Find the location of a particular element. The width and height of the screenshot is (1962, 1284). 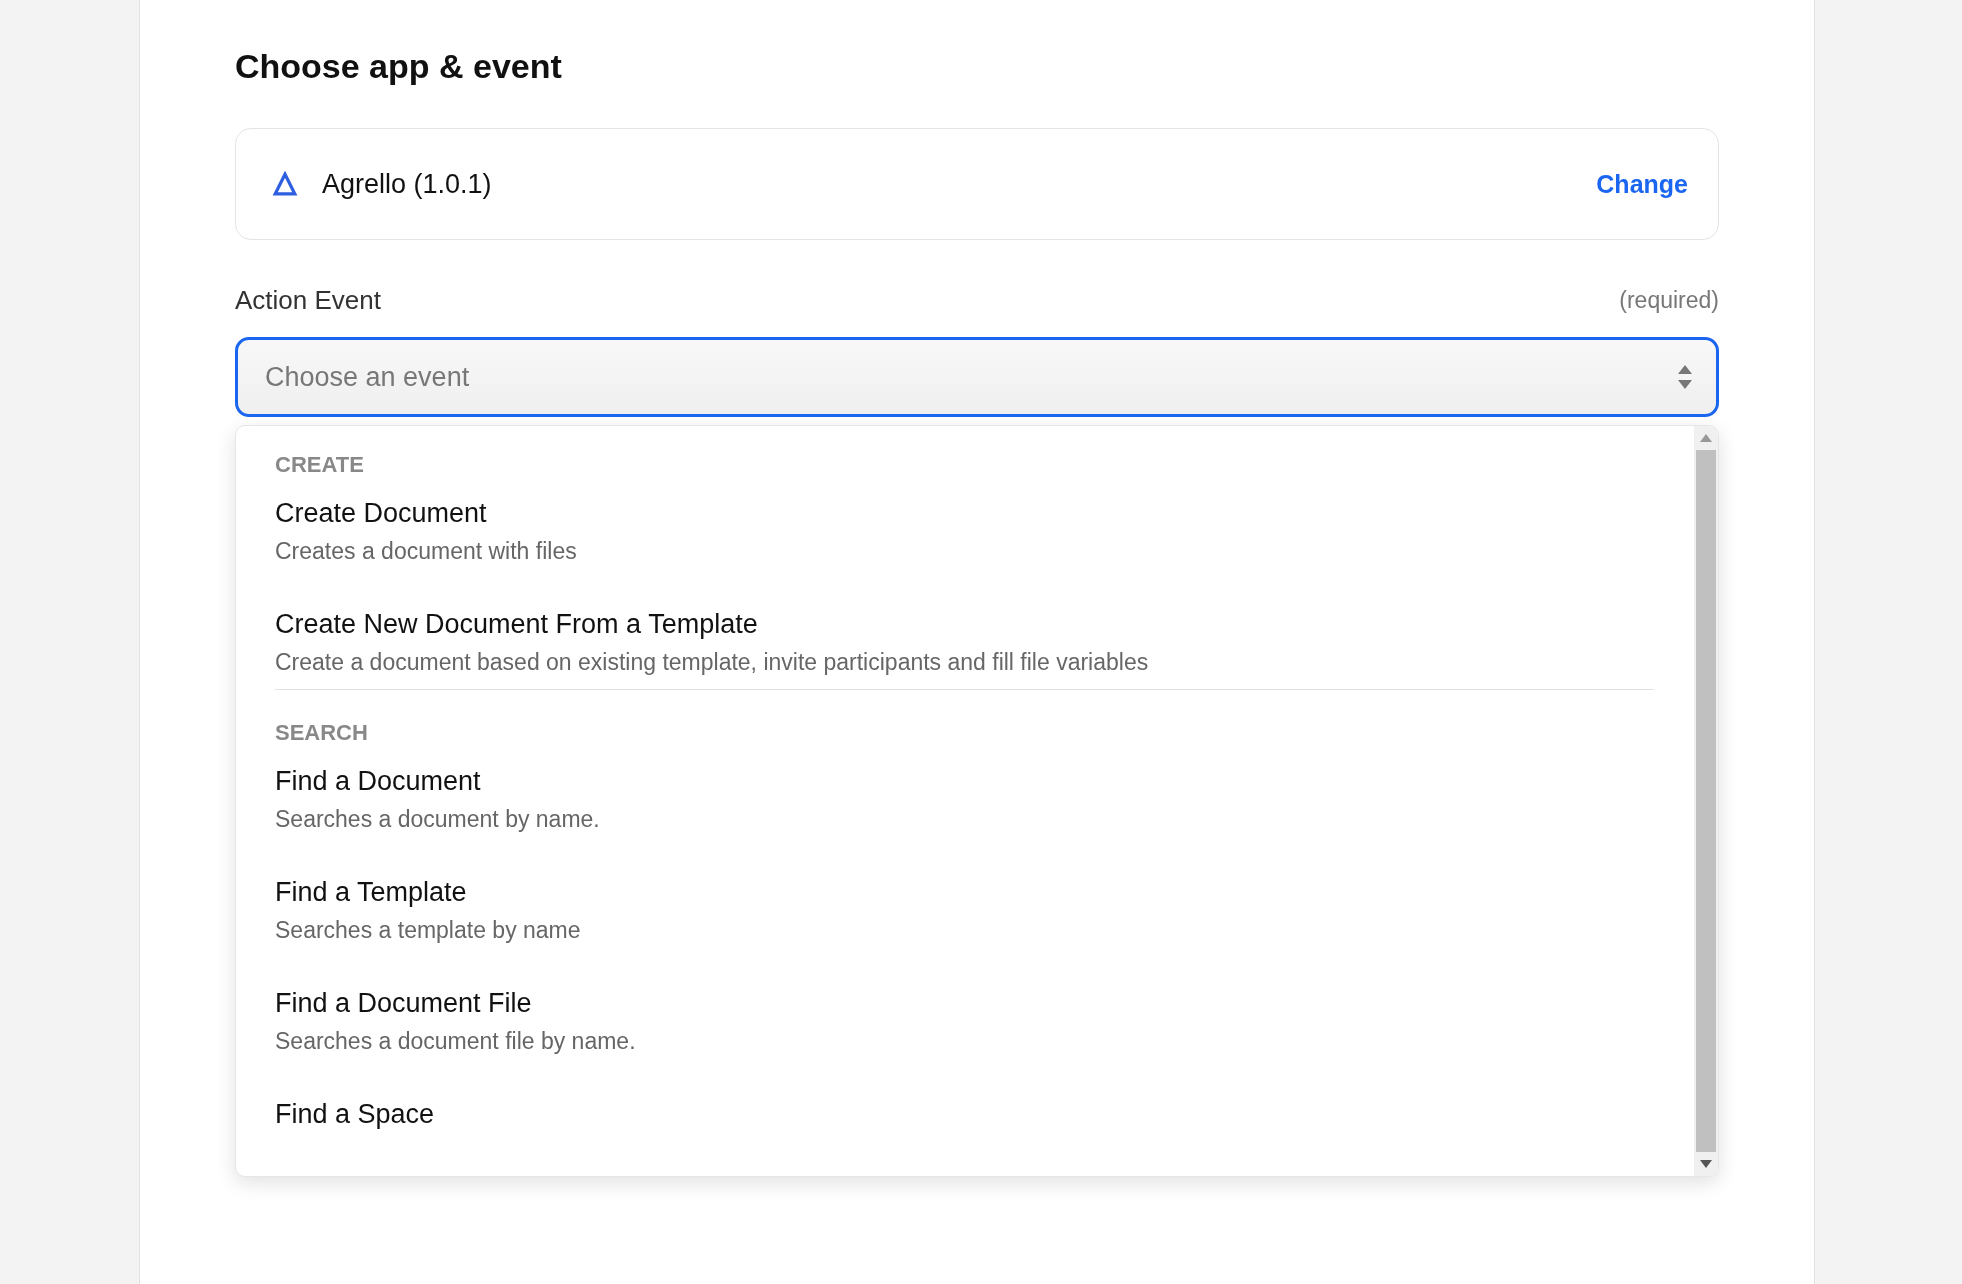

scrollbar is located at coordinates (1706, 801).